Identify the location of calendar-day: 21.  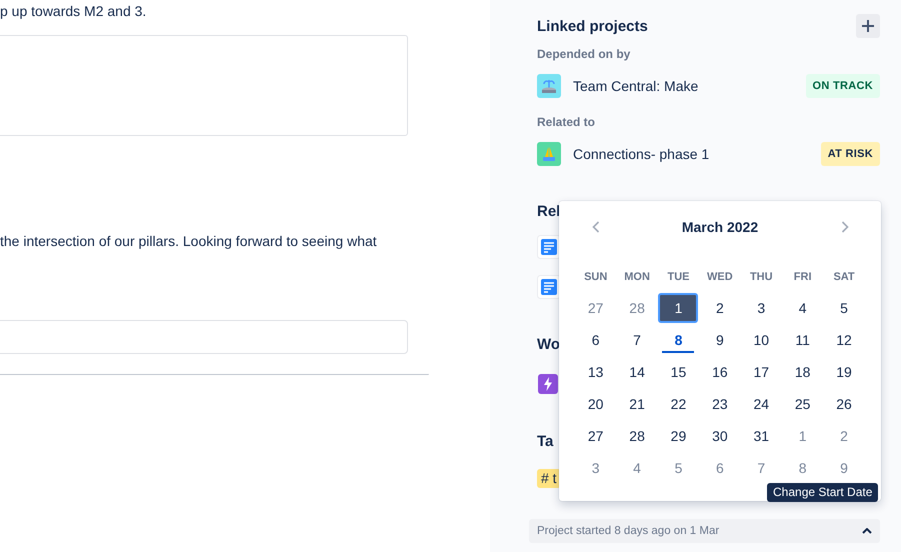
(637, 404).